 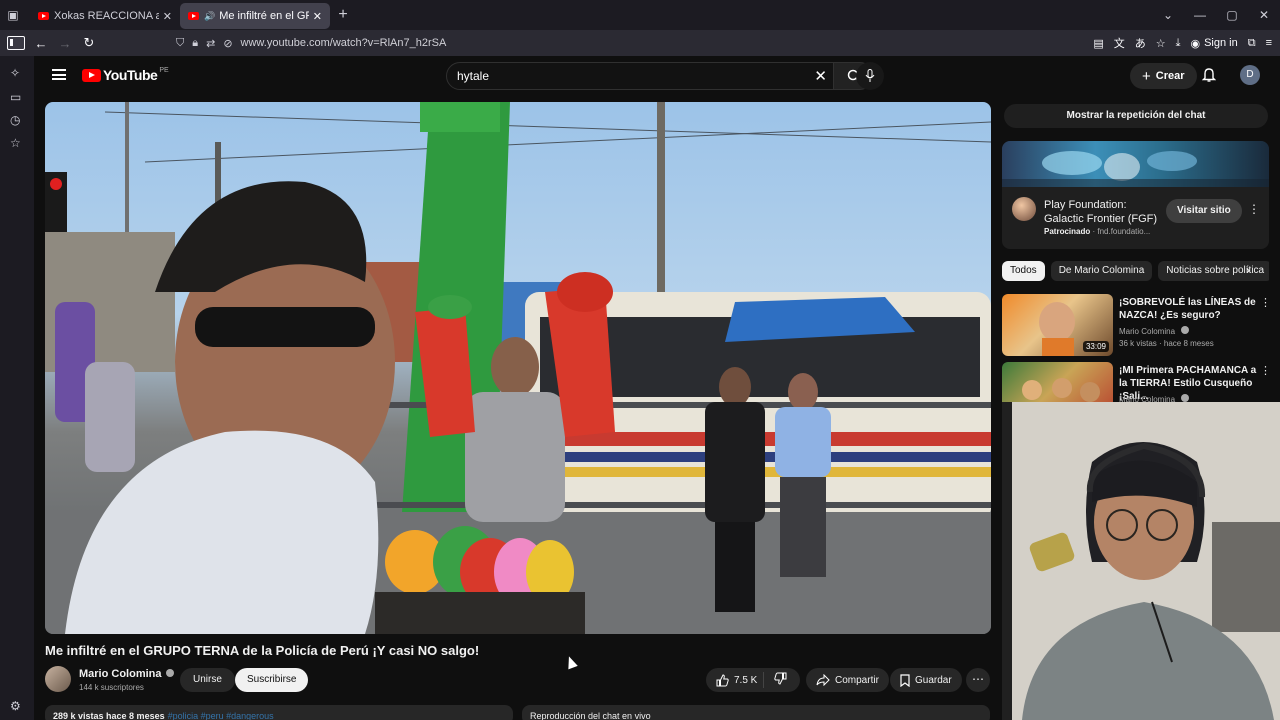 What do you see at coordinates (343, 43) in the screenshot?
I see `url-text: www.youtube.com/watch?v=RlAn7_h2rSA` at bounding box center [343, 43].